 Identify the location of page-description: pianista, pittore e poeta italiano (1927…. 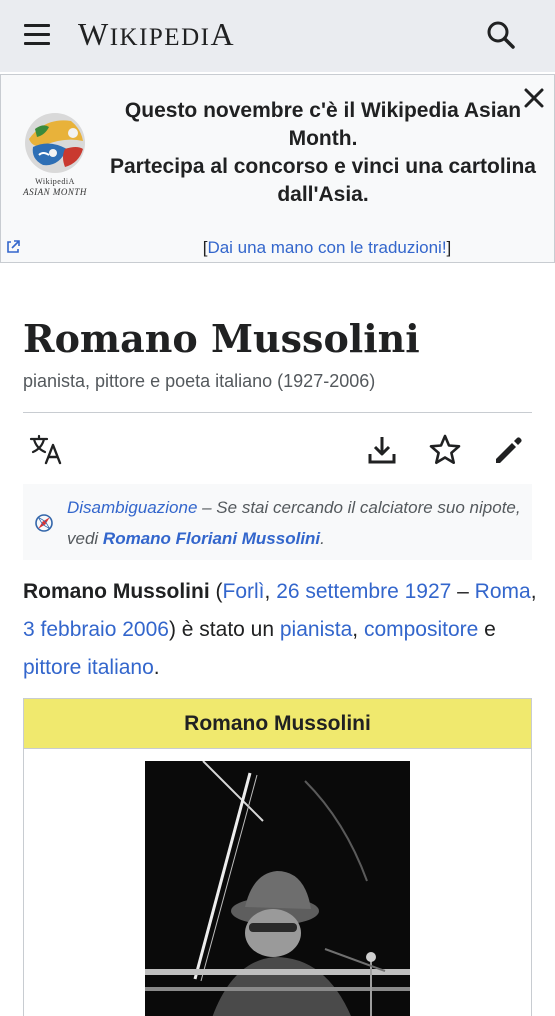
(199, 381).